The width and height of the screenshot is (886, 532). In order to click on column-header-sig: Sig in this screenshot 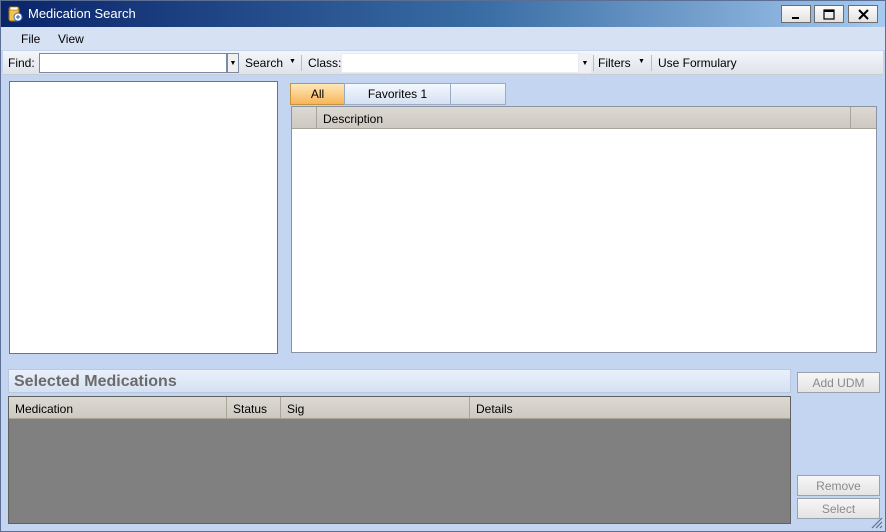, I will do `click(375, 408)`.